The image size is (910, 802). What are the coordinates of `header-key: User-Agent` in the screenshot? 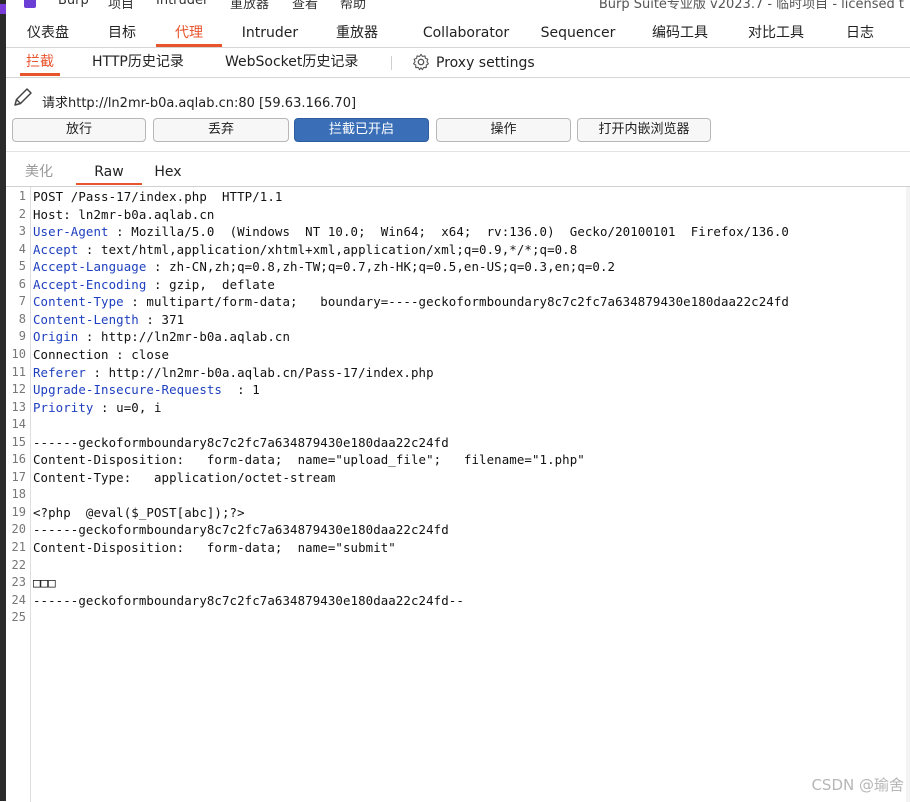 It's located at (71, 232).